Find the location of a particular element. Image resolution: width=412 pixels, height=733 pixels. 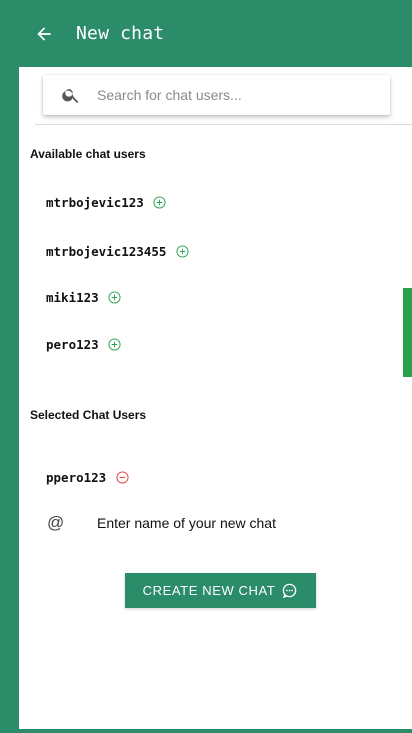

create-new-chat-button: CREATE NEW CHAT is located at coordinates (220, 590).